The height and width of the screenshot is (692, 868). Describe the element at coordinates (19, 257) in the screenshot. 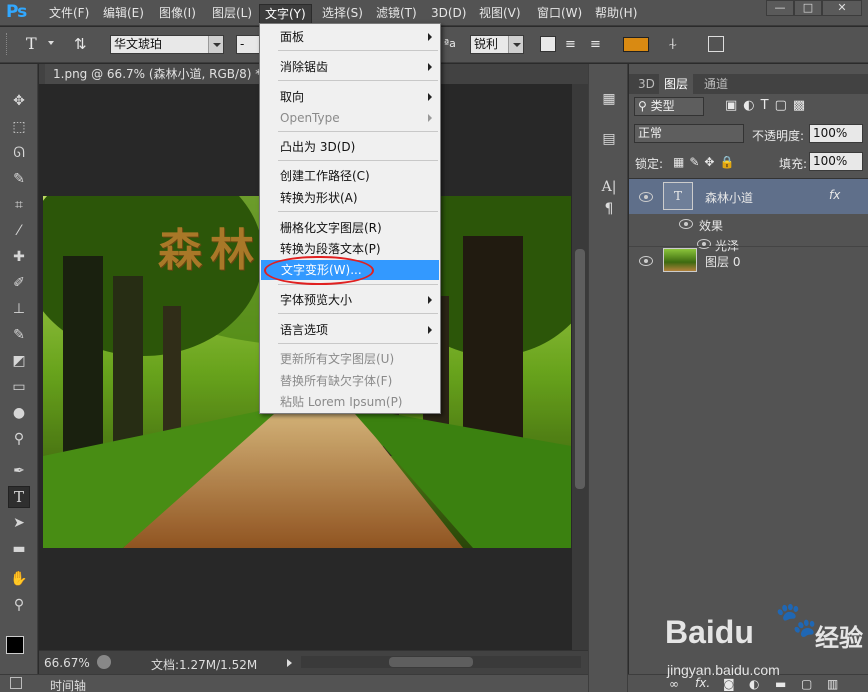

I see `healing-brush-tool-icon: ✚` at that location.